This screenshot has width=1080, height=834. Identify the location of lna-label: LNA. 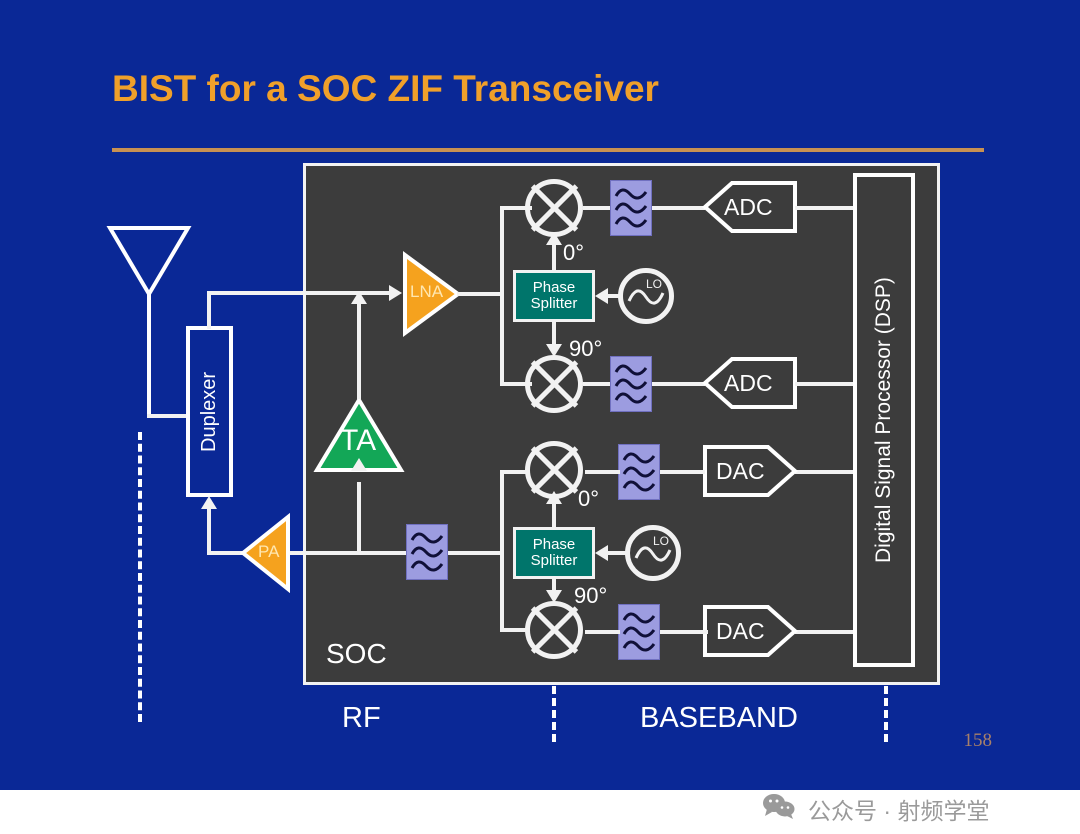
(427, 291).